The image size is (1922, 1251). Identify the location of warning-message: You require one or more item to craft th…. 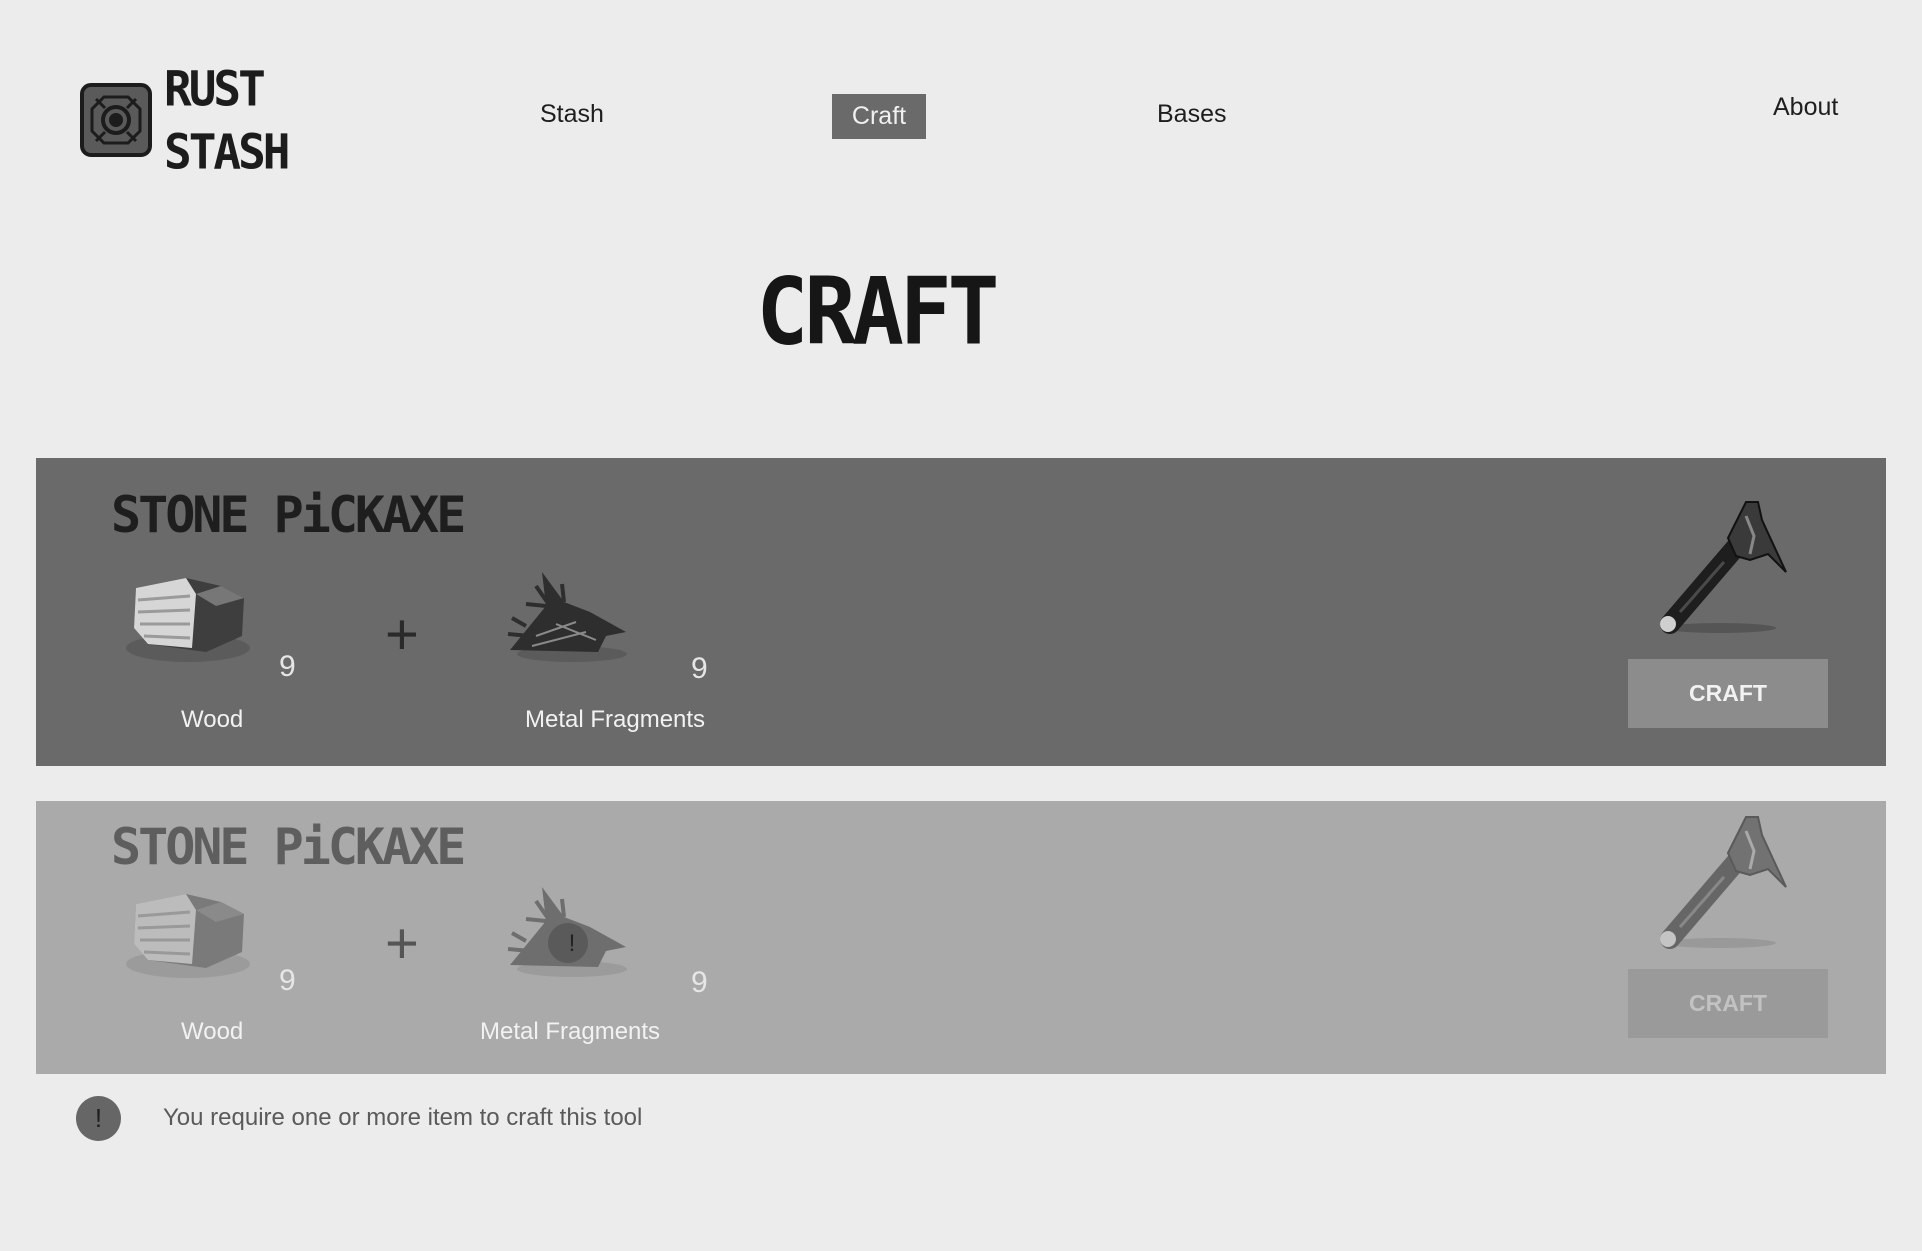
(403, 1117).